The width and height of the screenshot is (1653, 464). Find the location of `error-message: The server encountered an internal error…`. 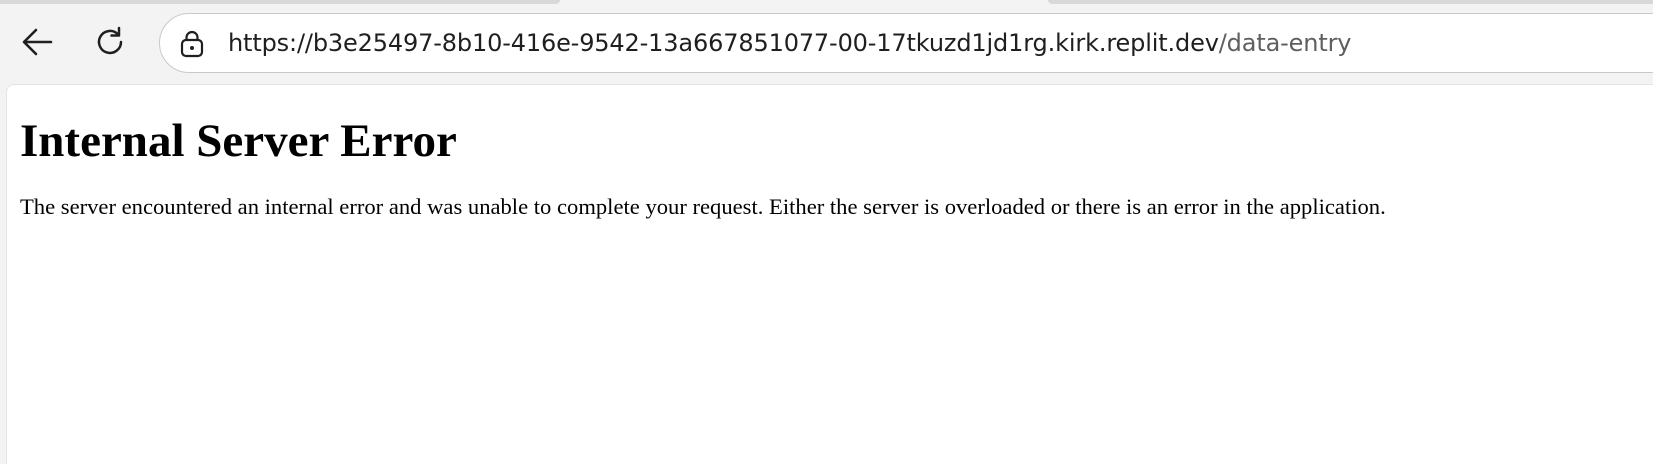

error-message: The server encountered an internal error… is located at coordinates (703, 206).